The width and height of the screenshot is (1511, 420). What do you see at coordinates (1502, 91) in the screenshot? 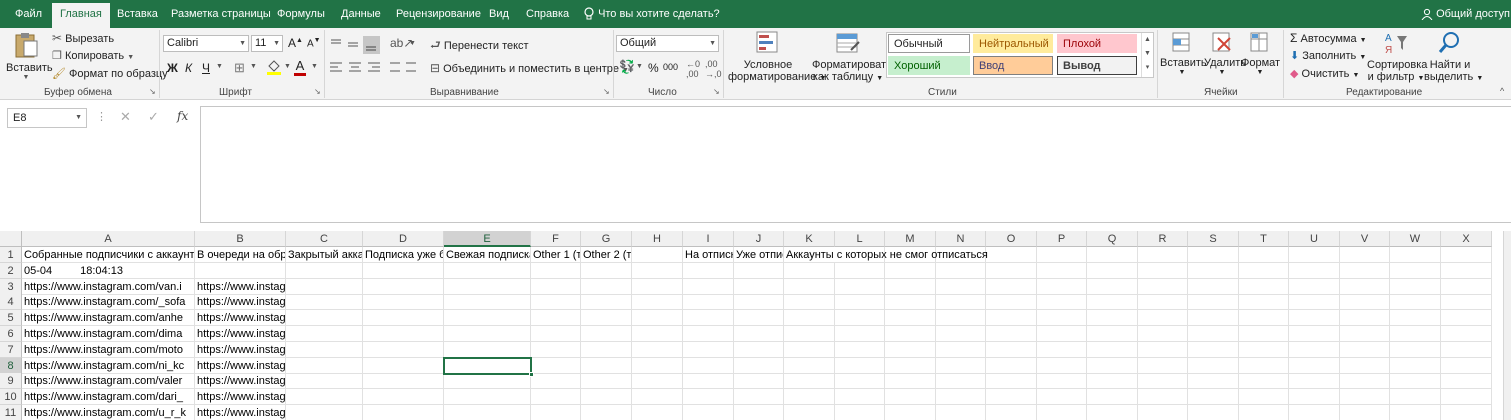
I see `collapse-ribbon-icon: ^` at bounding box center [1502, 91].